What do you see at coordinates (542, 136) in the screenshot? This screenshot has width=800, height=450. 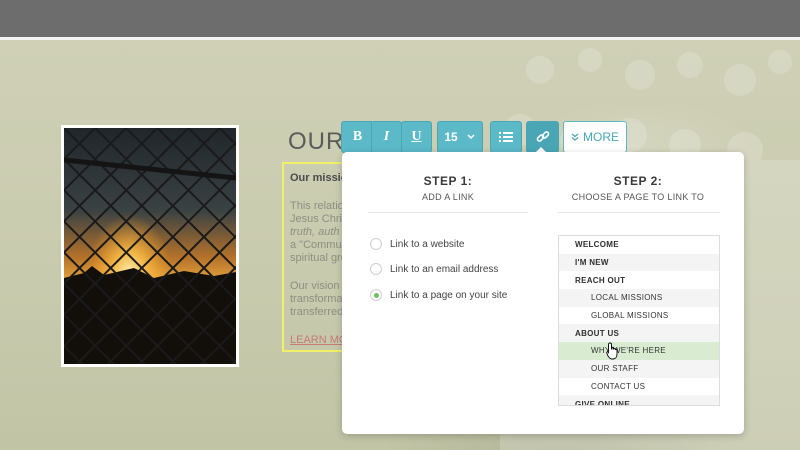 I see `link-icon` at bounding box center [542, 136].